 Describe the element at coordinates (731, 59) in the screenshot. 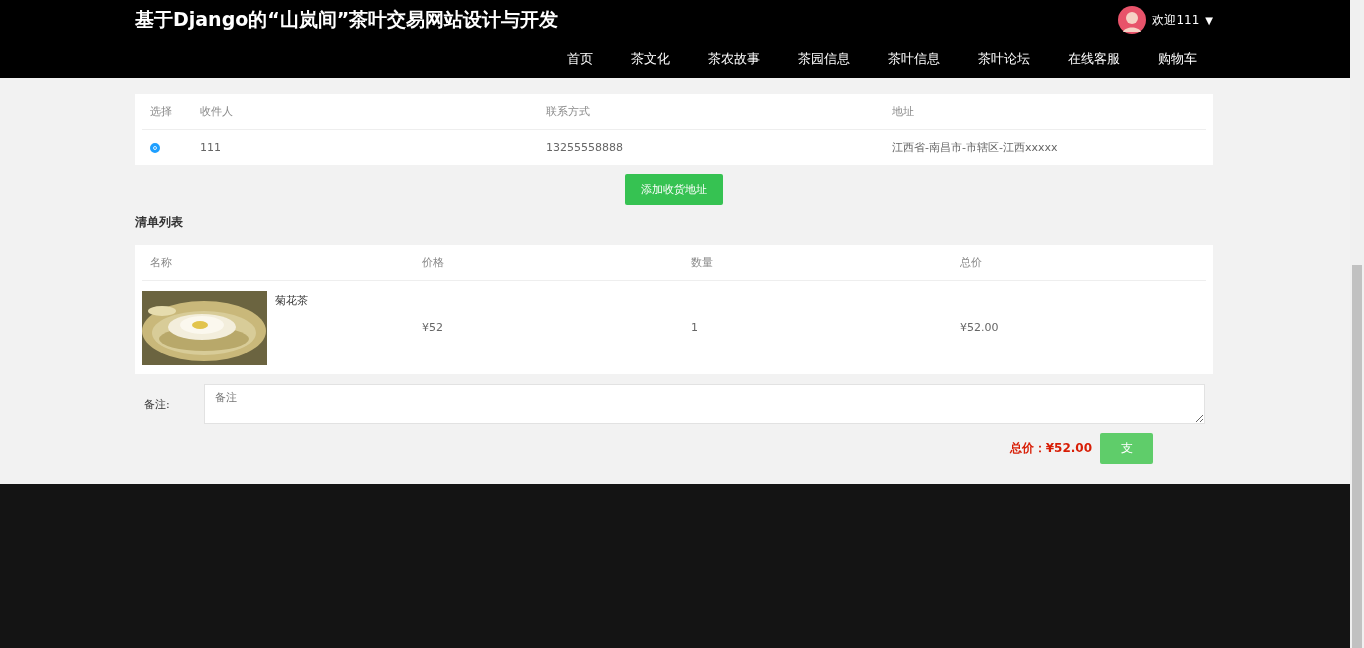

I see `nav-link: 茶农故事` at that location.